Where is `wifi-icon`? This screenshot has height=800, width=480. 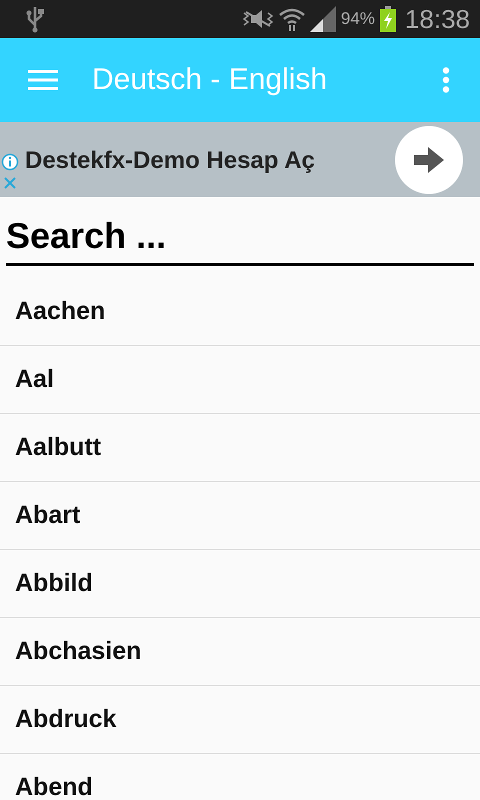
wifi-icon is located at coordinates (291, 19).